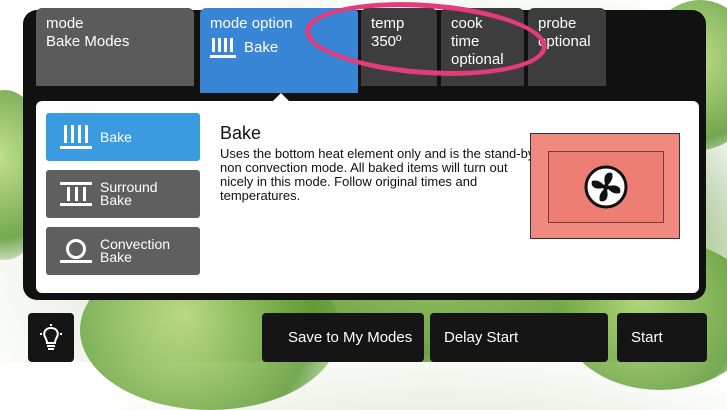 The image size is (727, 410). I want to click on oven-preview, so click(605, 186).